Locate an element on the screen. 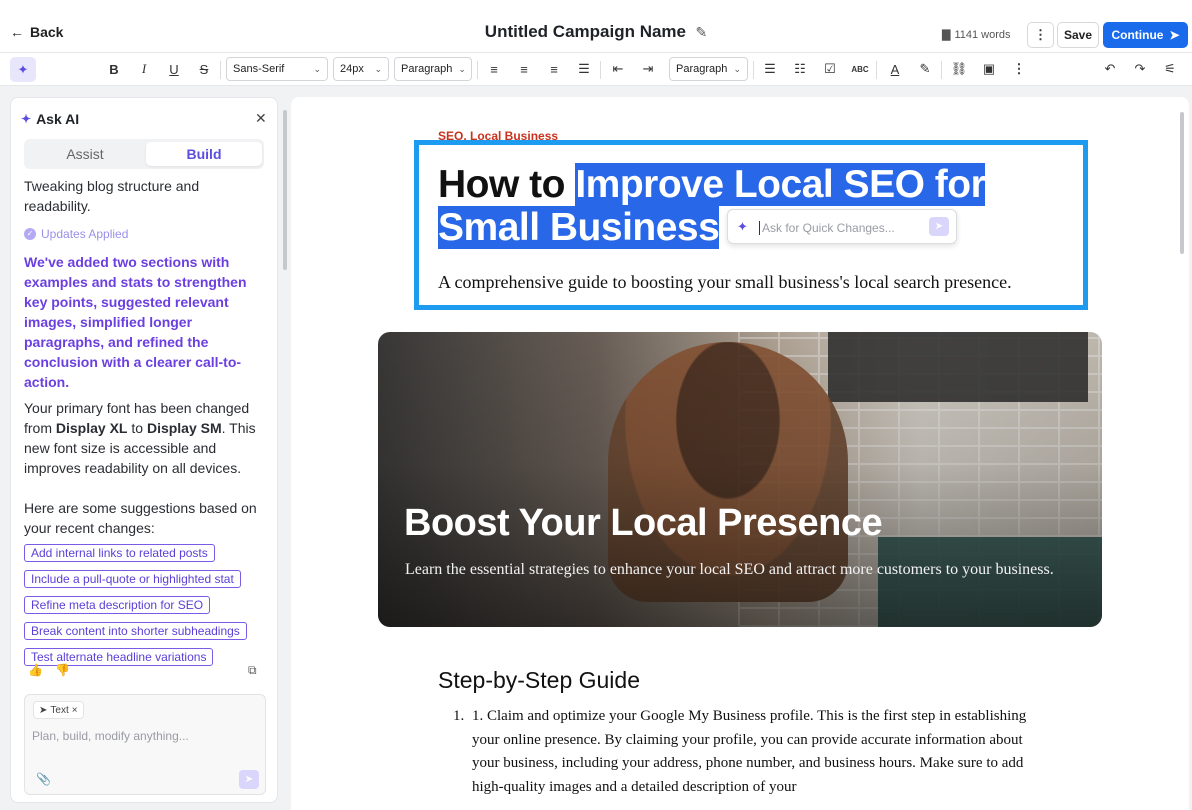  context-chip-label: Text is located at coordinates (59, 710).